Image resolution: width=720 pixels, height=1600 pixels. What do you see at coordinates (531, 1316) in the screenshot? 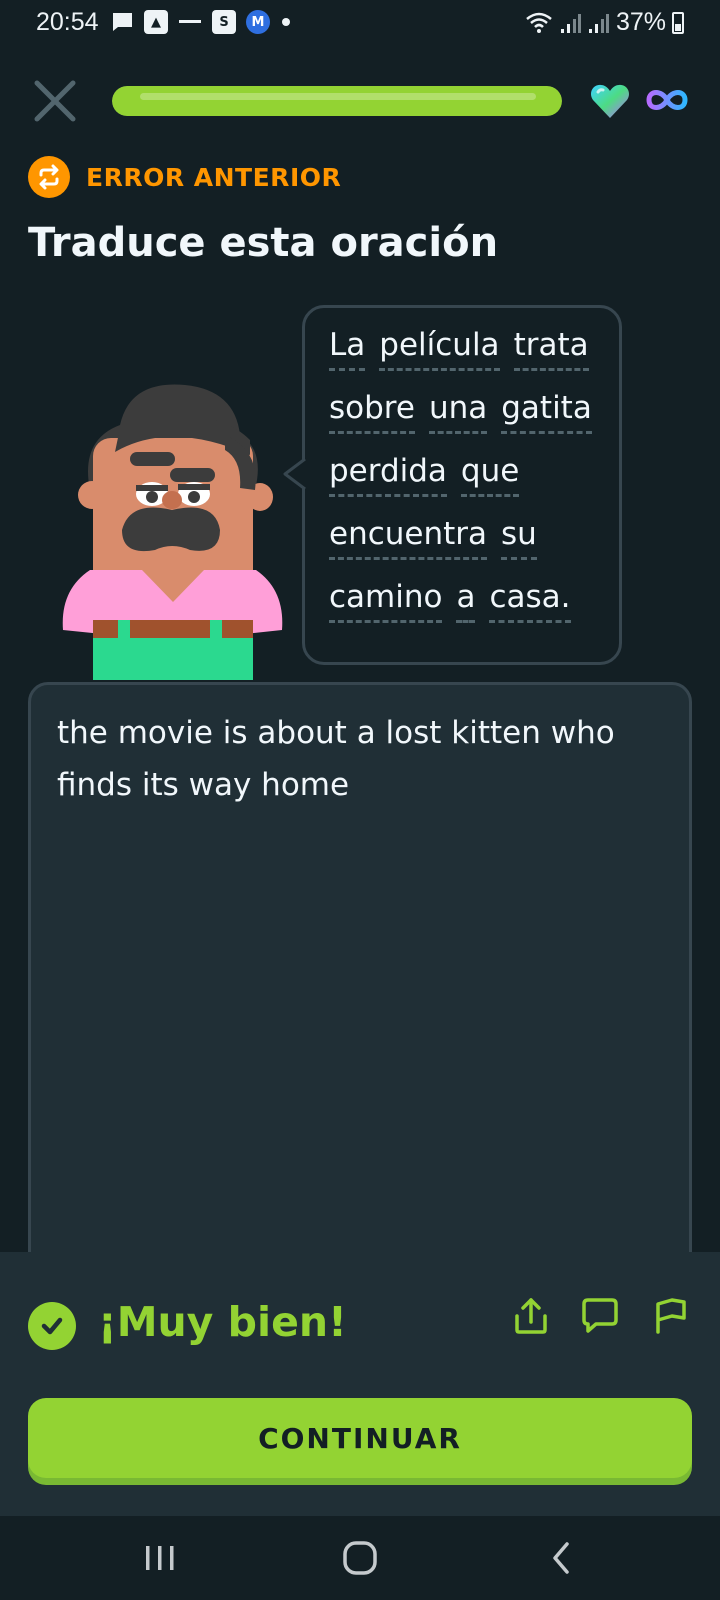
I see `share-icon` at bounding box center [531, 1316].